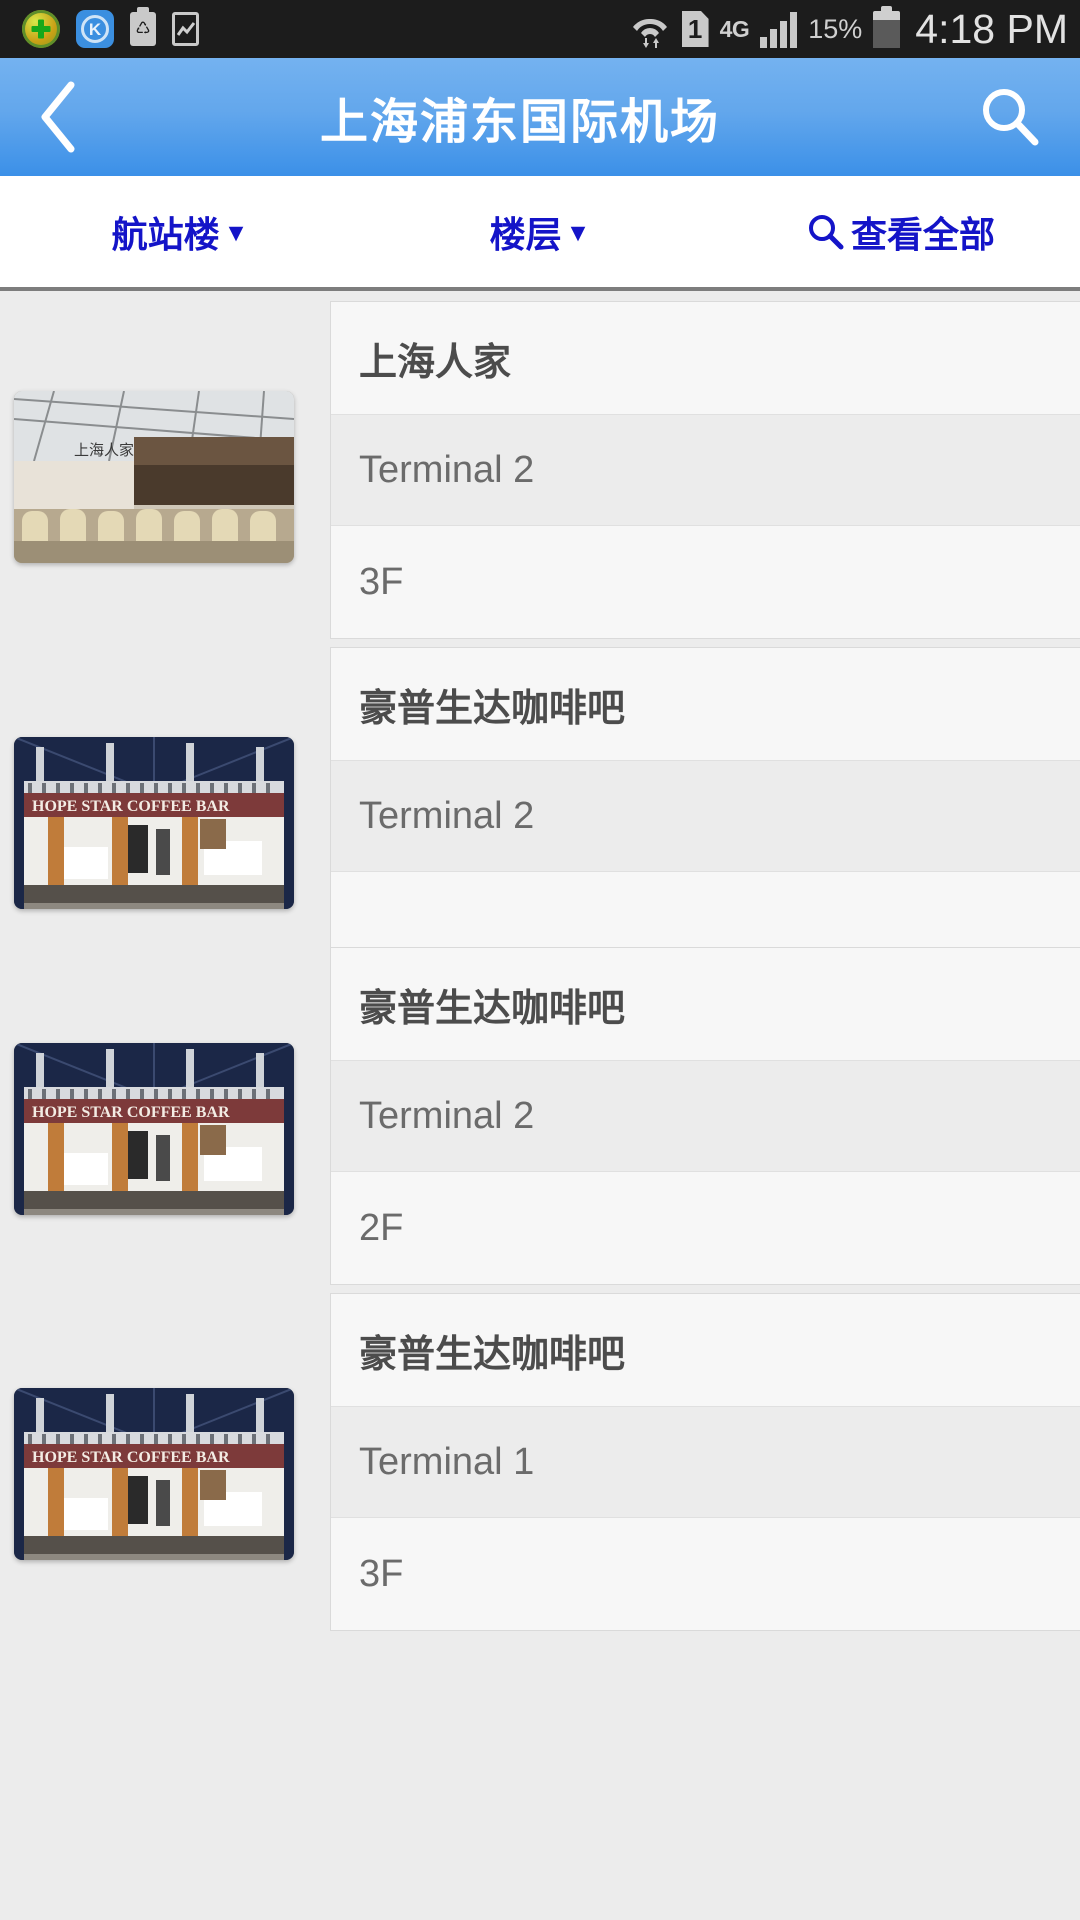 This screenshot has width=1080, height=1920. What do you see at coordinates (922, 234) in the screenshot?
I see `view-all-label: 查看全部` at bounding box center [922, 234].